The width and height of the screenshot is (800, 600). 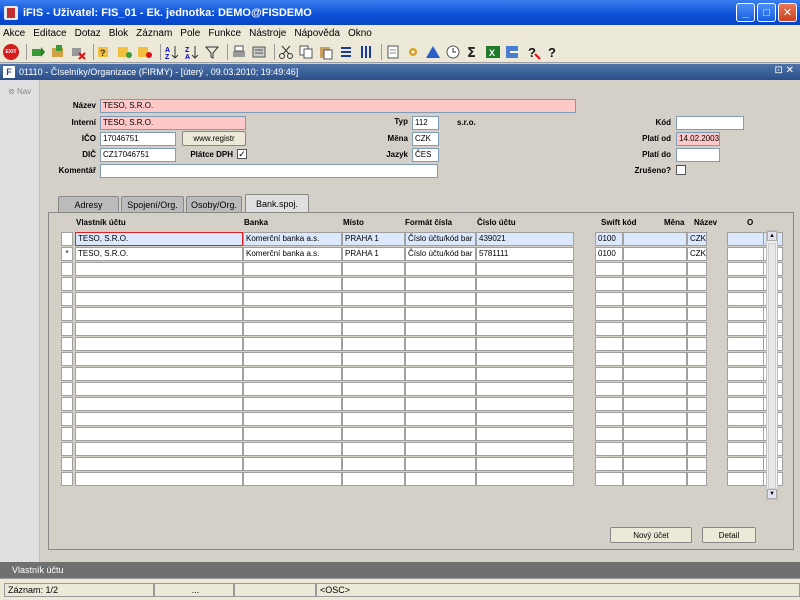 I want to click on query-cancel-icon, so click(x=145, y=52).